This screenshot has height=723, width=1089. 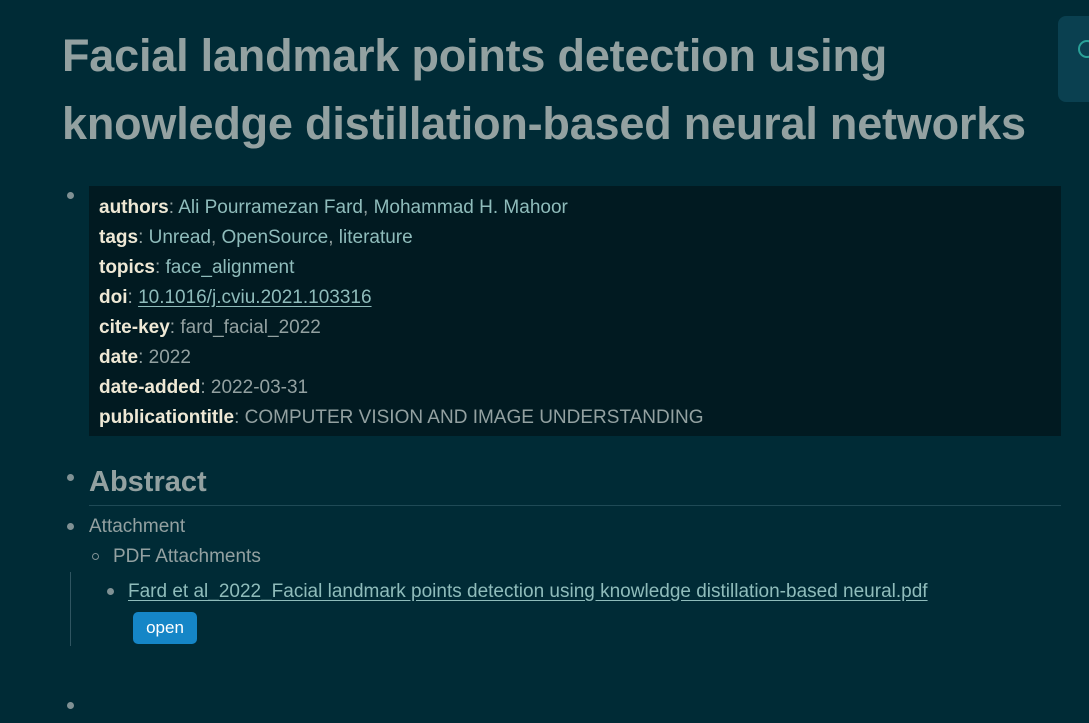 I want to click on attachment-label: Attachment, so click(x=137, y=527).